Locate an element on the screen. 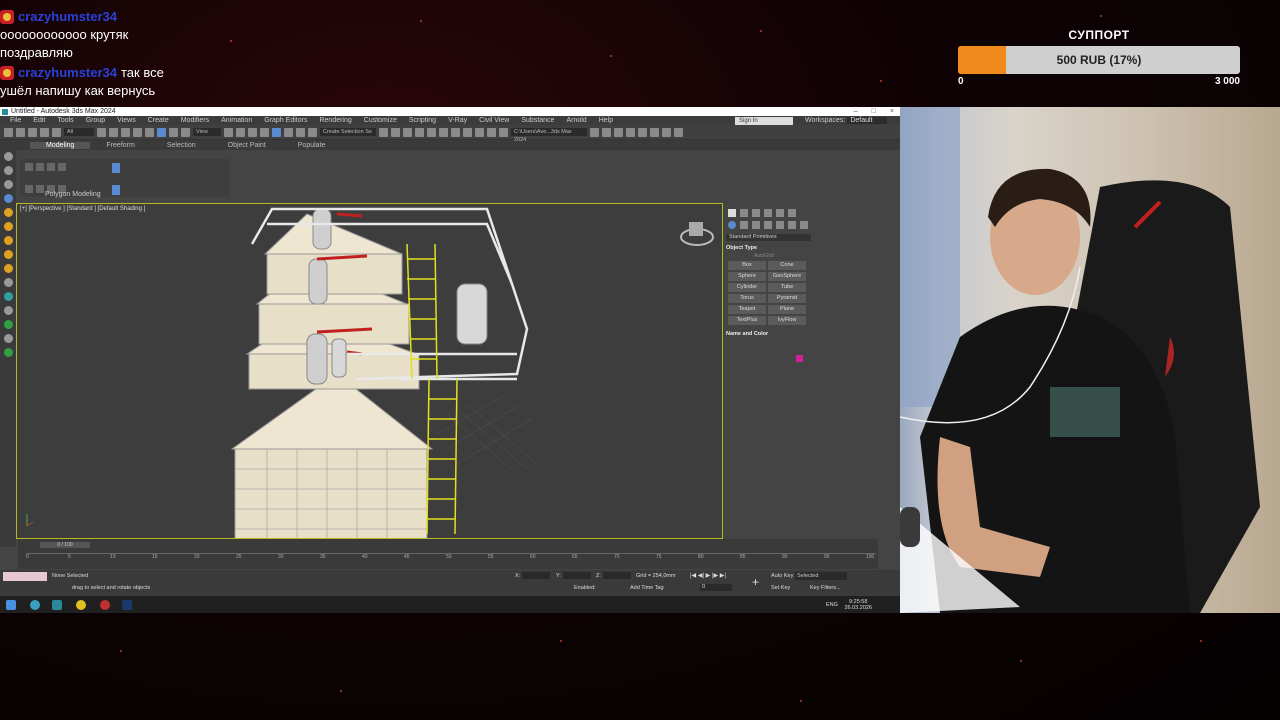 This screenshot has height=720, width=1280. menu-civil-view: Civil View is located at coordinates (494, 120).